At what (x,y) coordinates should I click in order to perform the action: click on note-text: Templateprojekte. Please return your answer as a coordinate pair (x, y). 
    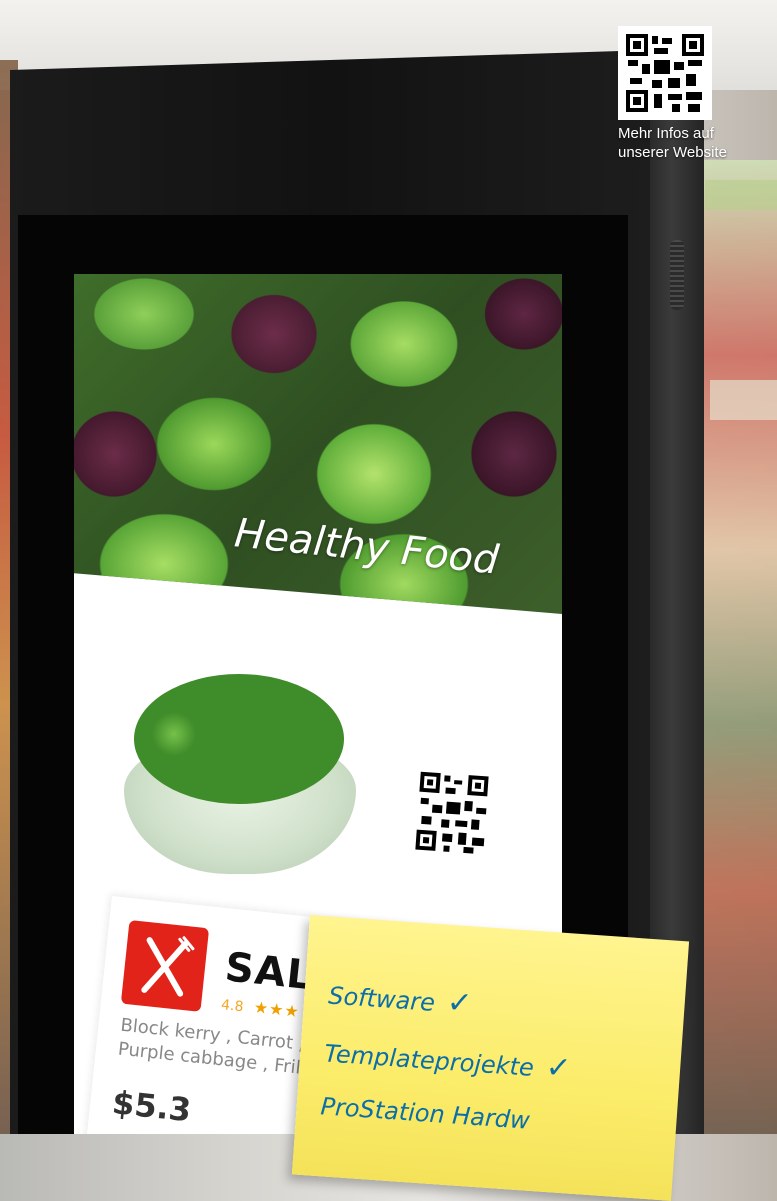
    Looking at the image, I should click on (429, 1060).